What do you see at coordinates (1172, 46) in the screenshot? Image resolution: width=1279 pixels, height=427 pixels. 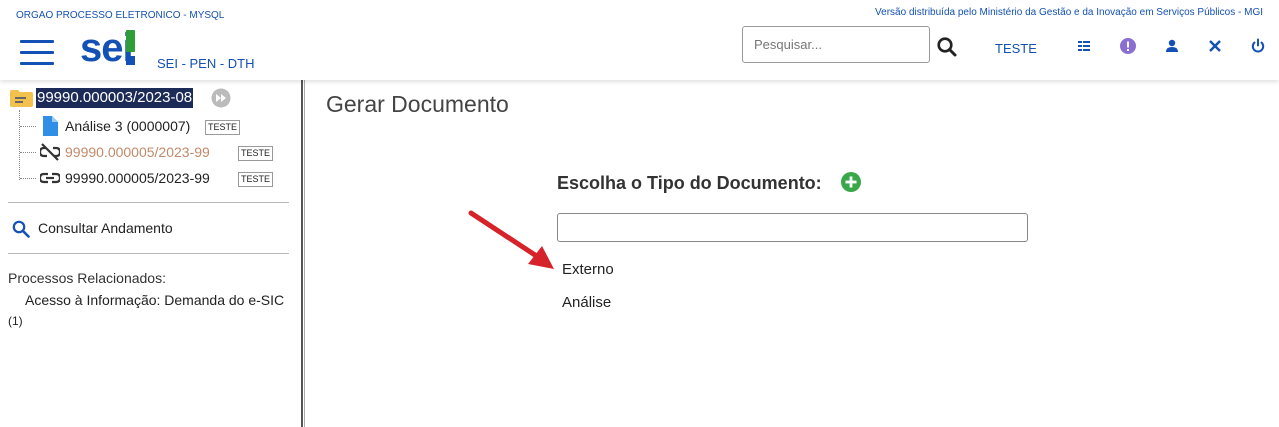 I see `user-icon` at bounding box center [1172, 46].